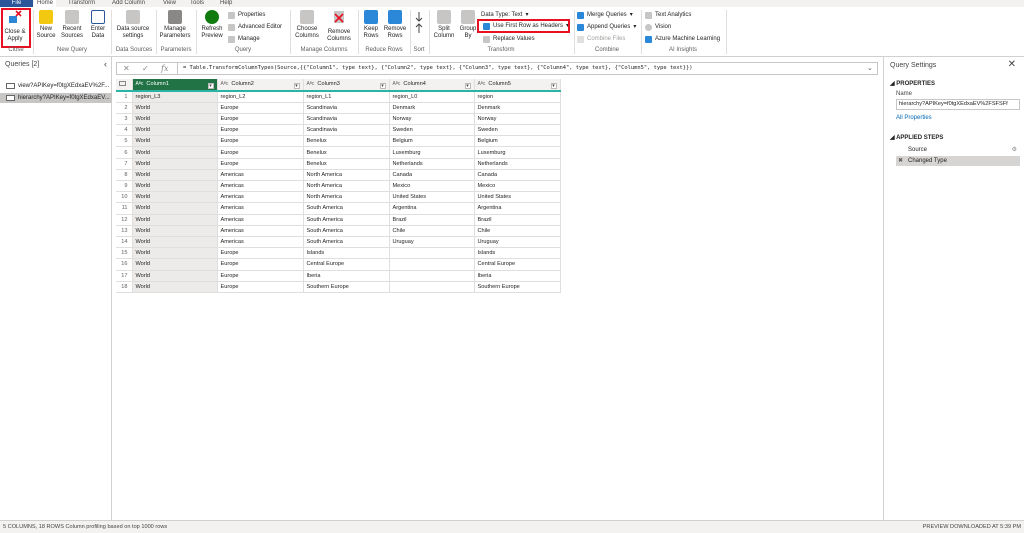 This screenshot has width=1024, height=533. Describe the element at coordinates (124, 220) in the screenshot. I see `row-number: 12` at that location.